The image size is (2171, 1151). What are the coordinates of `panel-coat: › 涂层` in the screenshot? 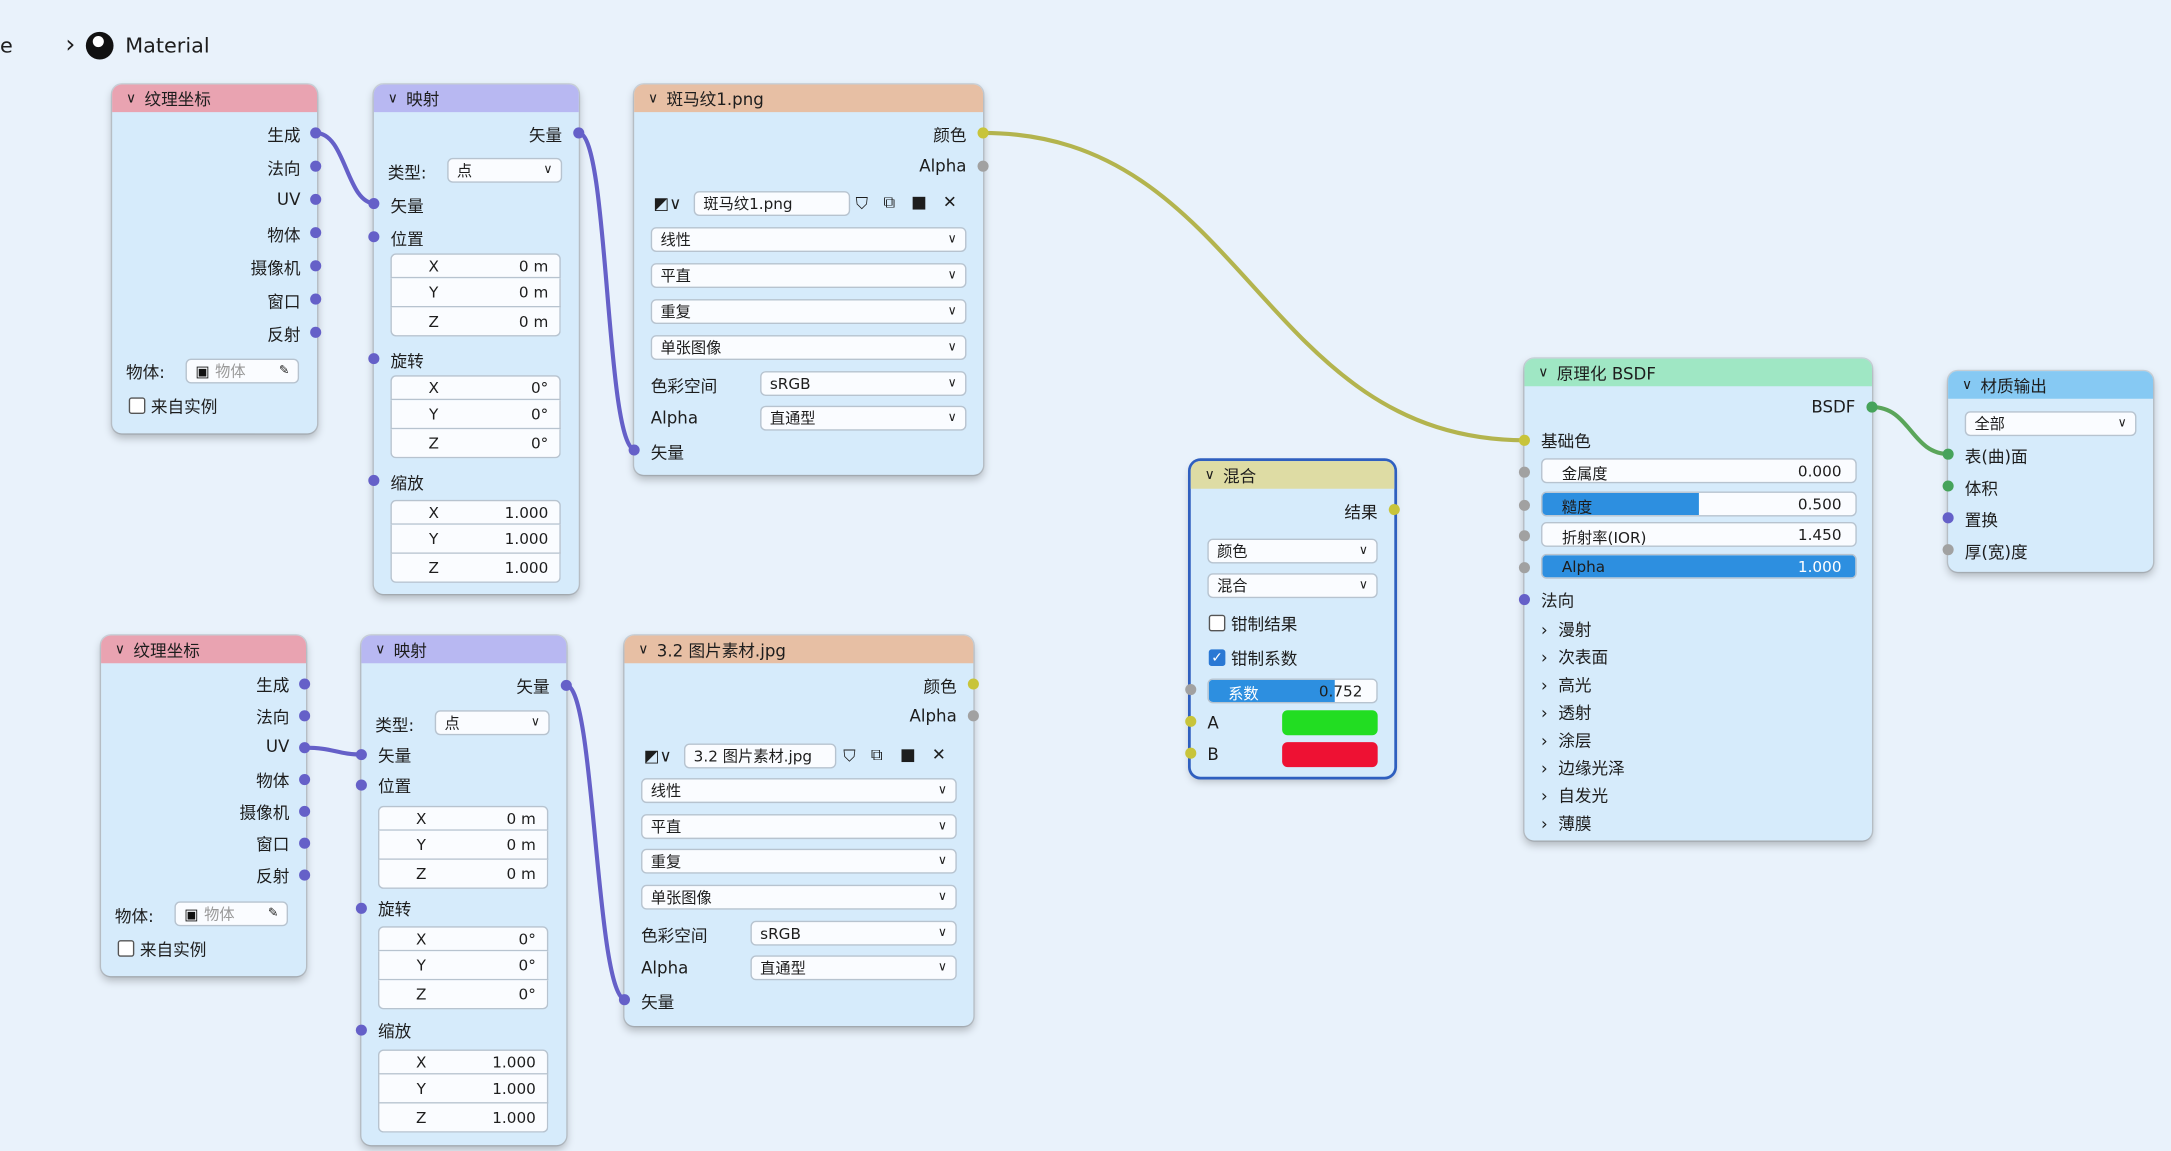 It's located at (1566, 740).